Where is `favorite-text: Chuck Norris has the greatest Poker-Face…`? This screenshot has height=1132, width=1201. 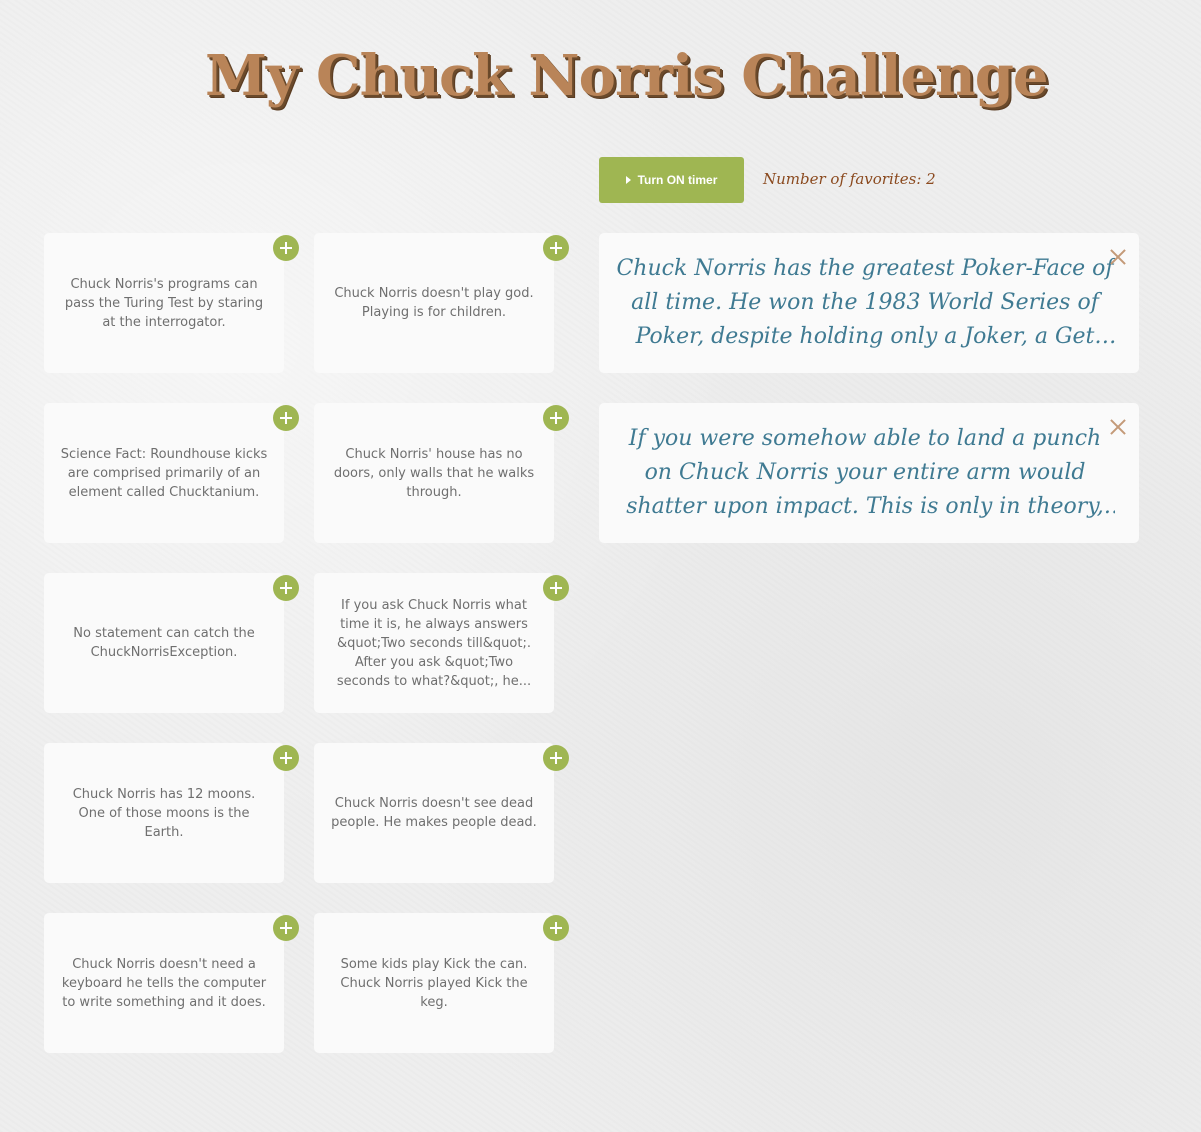 favorite-text: Chuck Norris has the greatest Poker-Face… is located at coordinates (865, 302).